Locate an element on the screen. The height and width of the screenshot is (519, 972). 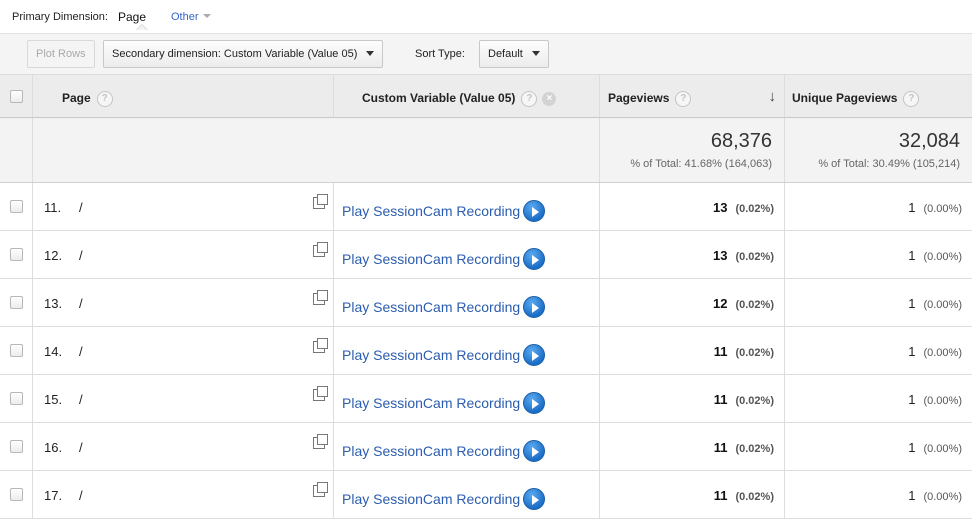
active-dimension-caret is located at coordinates (142, 27).